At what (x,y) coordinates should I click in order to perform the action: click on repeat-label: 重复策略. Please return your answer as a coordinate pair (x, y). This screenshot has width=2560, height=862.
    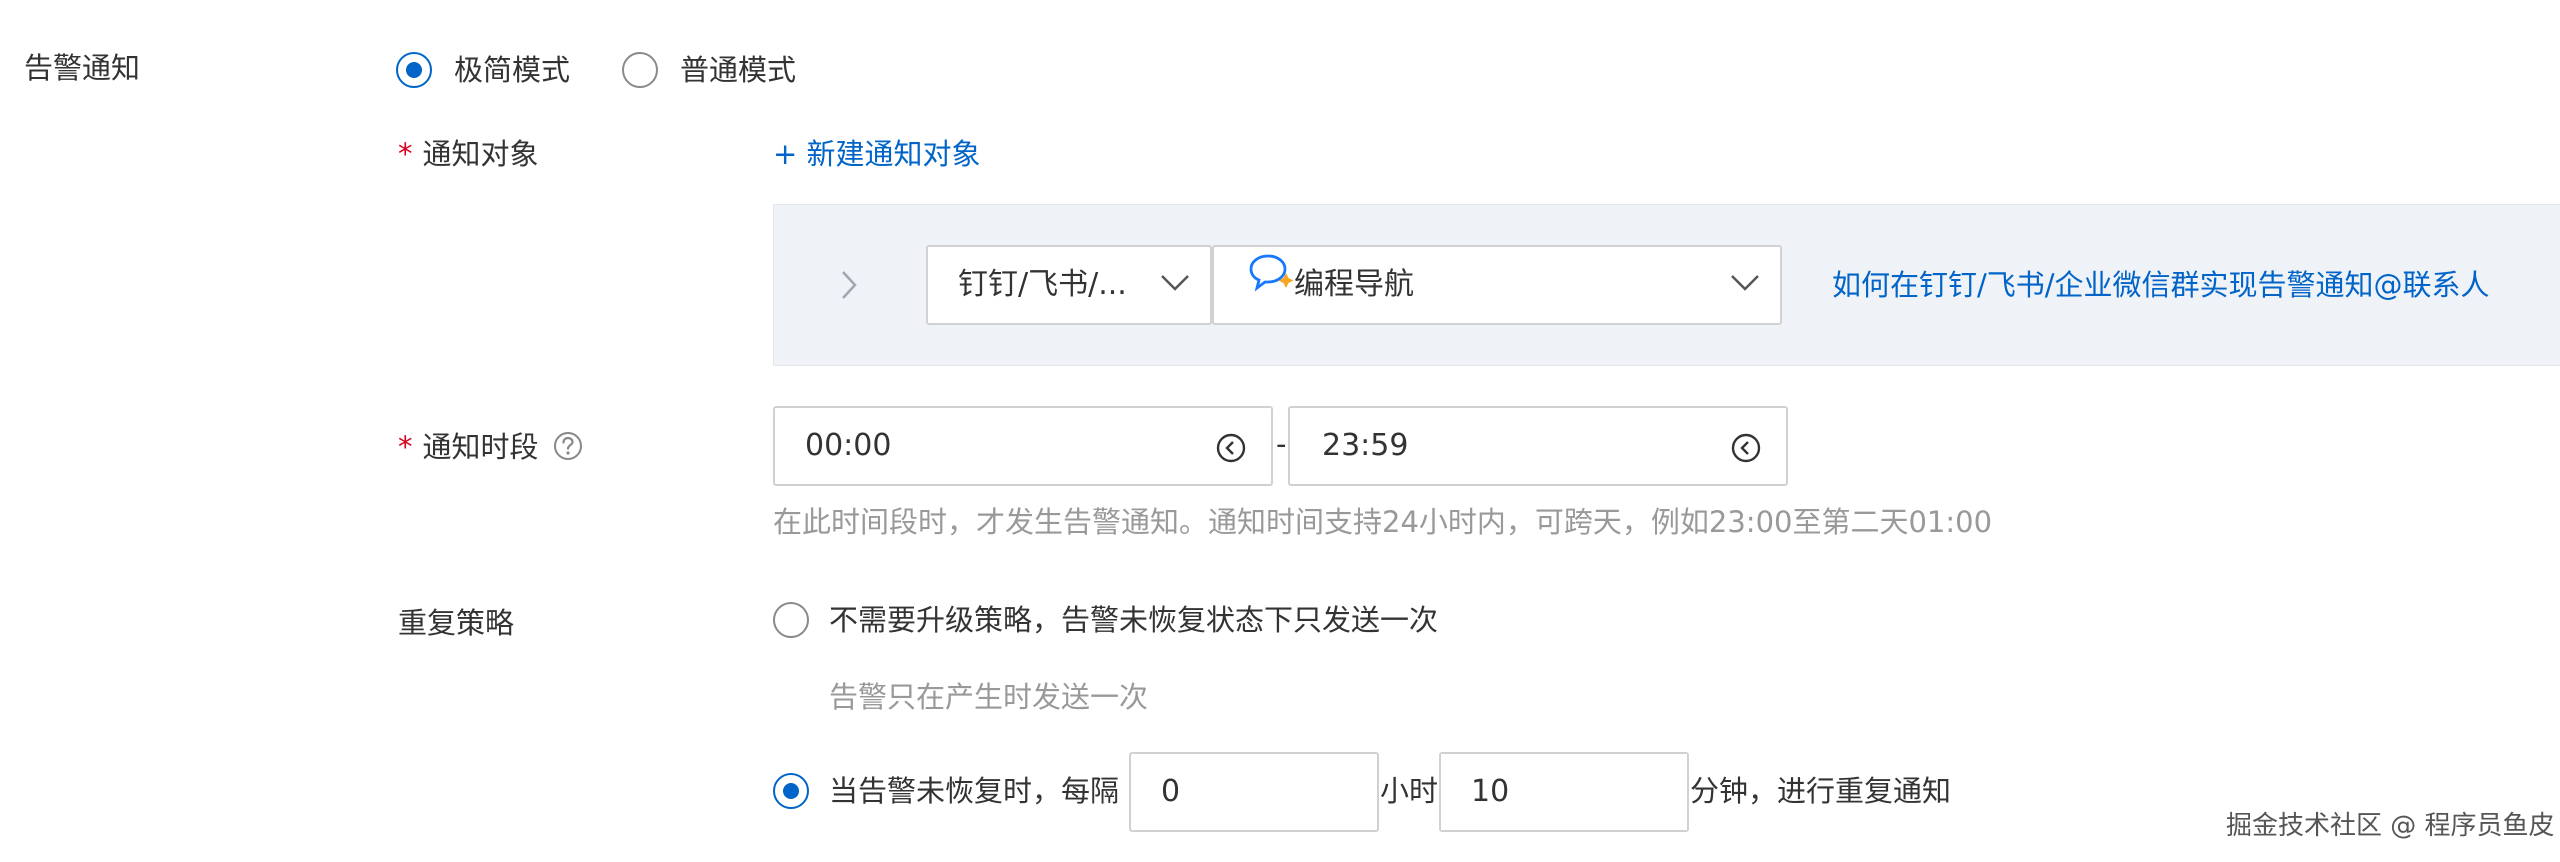
    Looking at the image, I should click on (456, 623).